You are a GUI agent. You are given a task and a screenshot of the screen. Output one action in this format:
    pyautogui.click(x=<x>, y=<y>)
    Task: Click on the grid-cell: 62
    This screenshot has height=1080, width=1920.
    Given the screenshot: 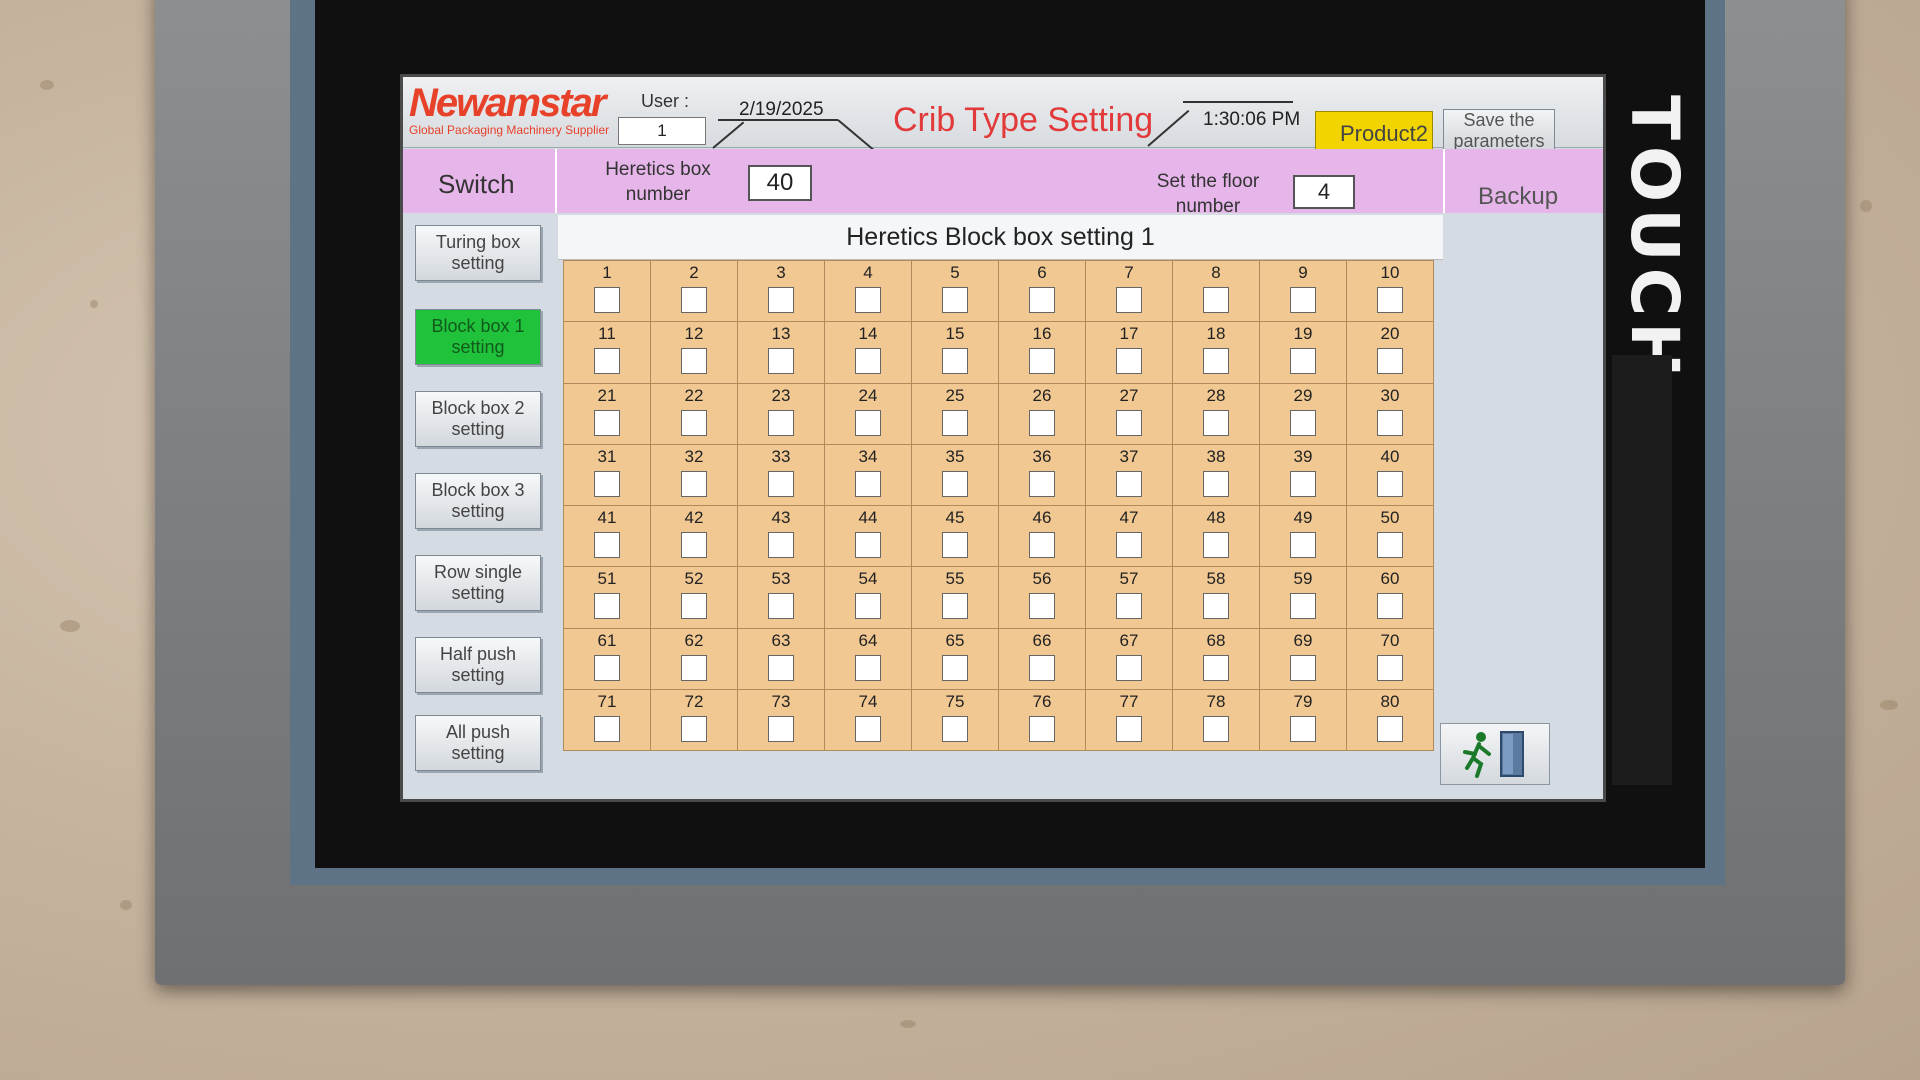 What is the action you would take?
    pyautogui.click(x=694, y=659)
    